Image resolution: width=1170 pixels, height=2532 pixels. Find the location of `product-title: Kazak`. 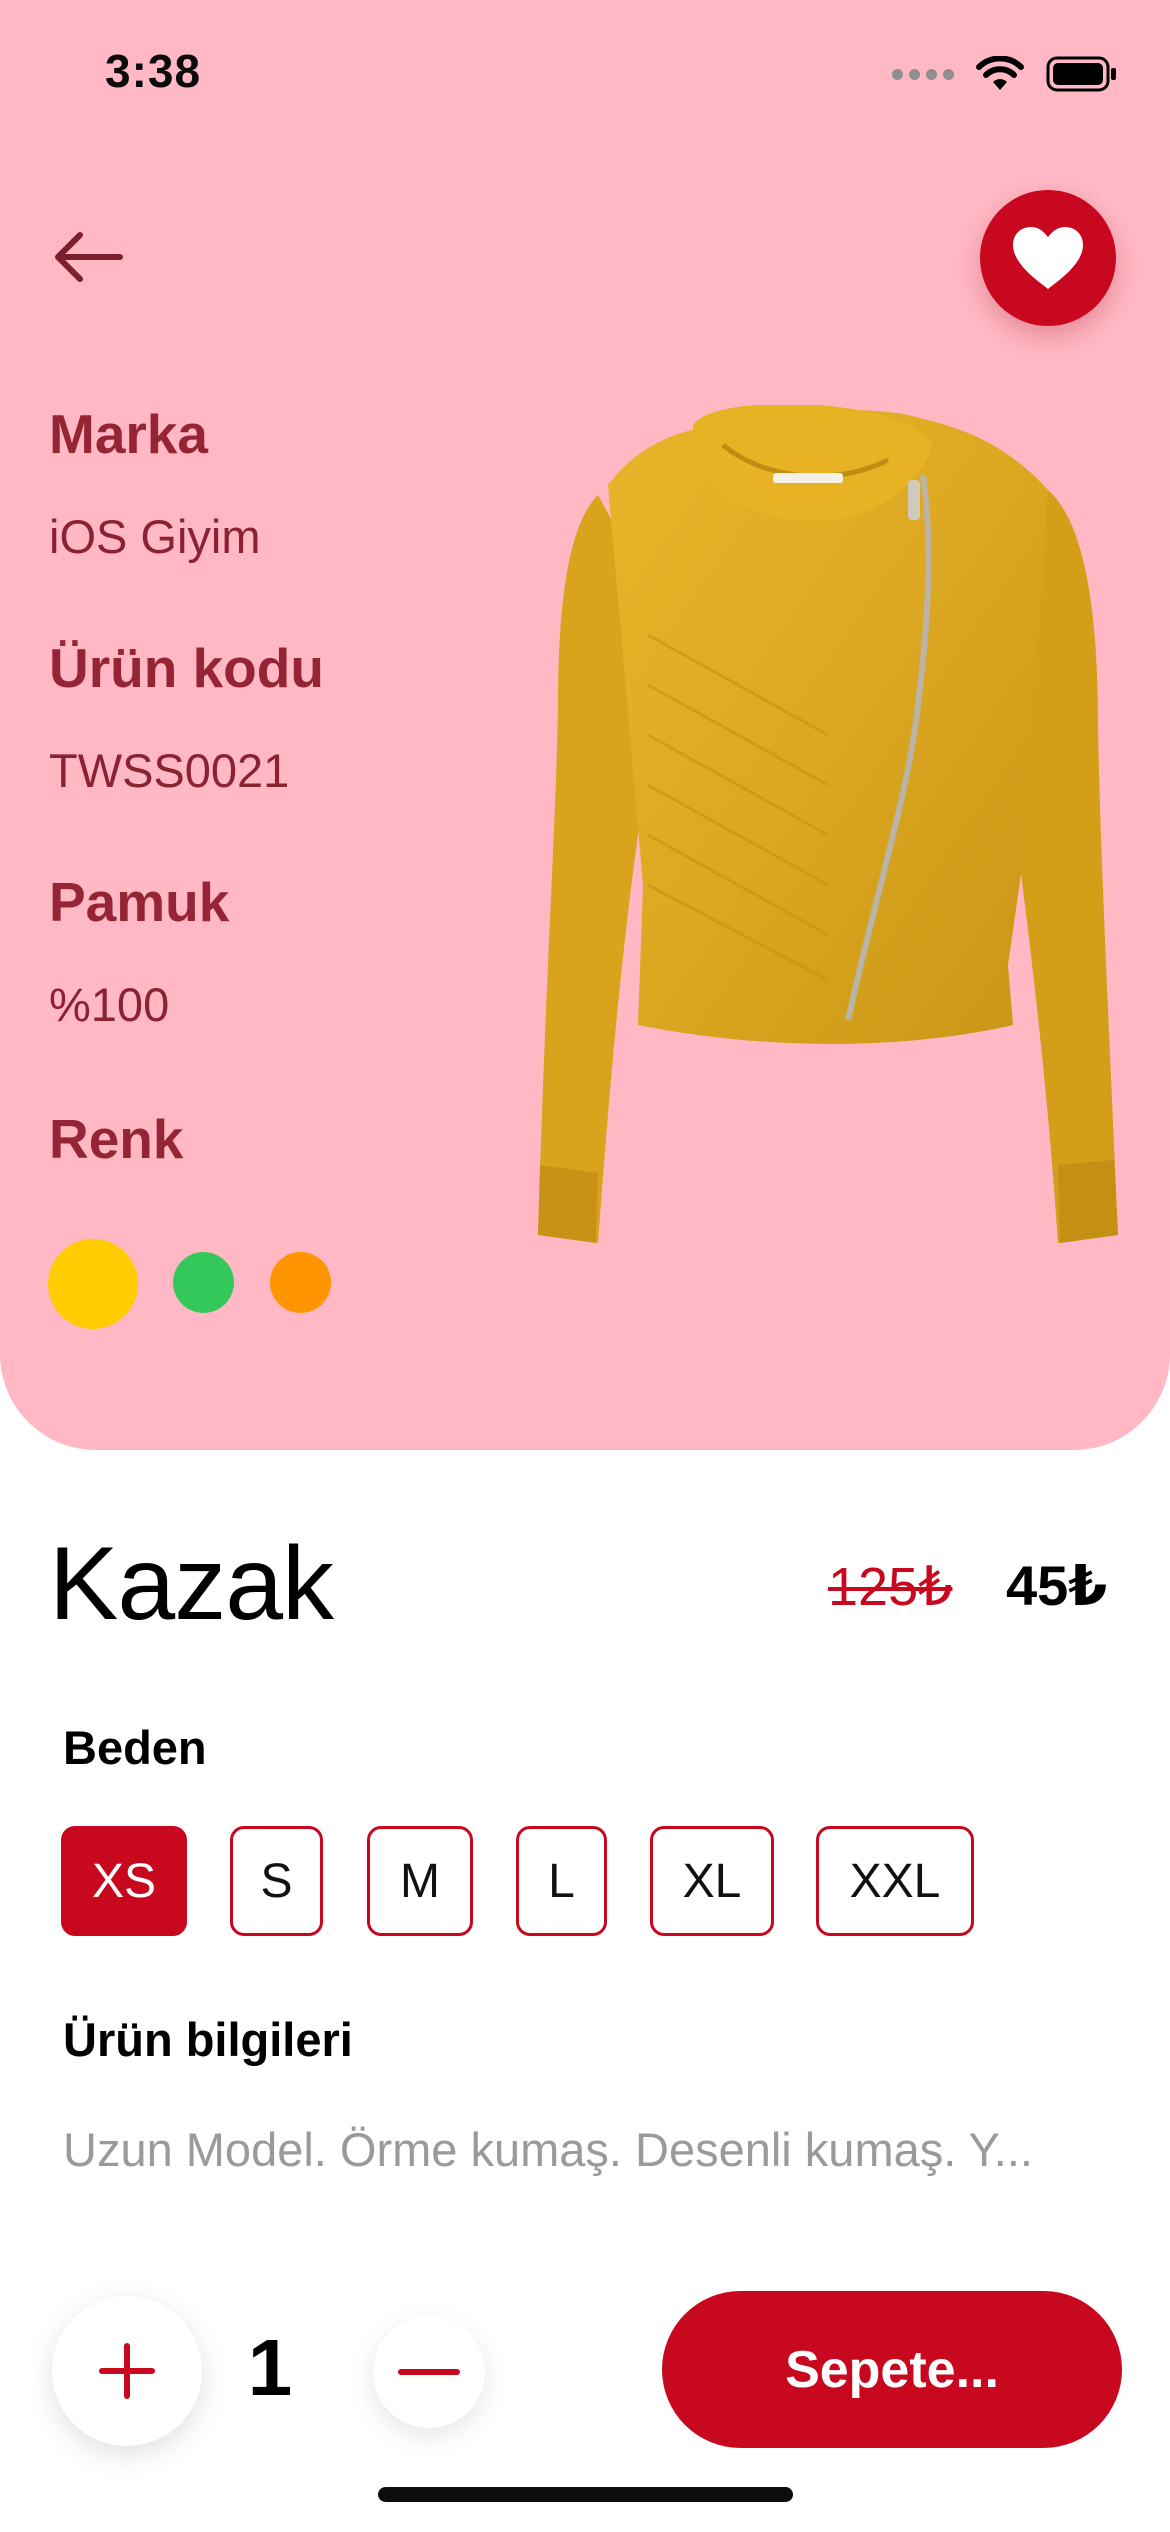

product-title: Kazak is located at coordinates (191, 1584).